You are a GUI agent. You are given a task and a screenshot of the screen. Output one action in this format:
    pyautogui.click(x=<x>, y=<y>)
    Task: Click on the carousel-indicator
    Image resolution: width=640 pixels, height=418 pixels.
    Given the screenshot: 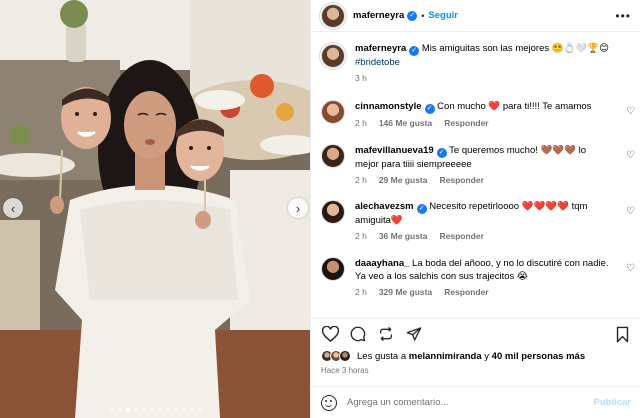 What is the action you would take?
    pyautogui.click(x=156, y=410)
    